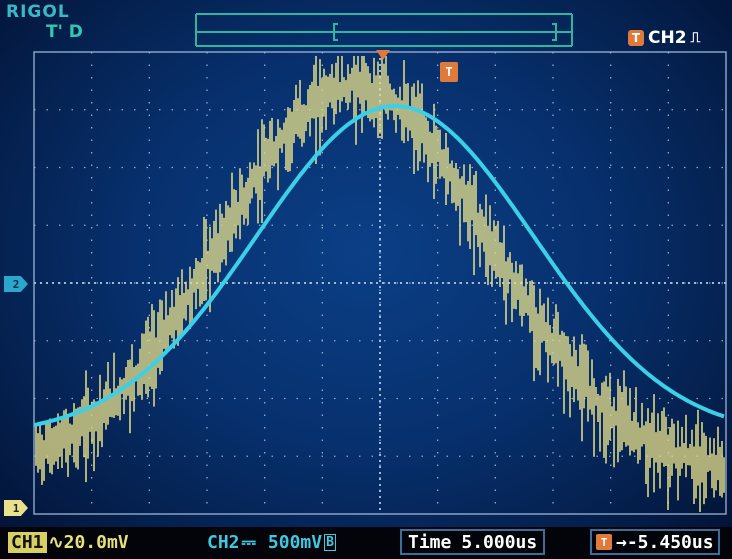 This screenshot has width=732, height=559. Describe the element at coordinates (223, 542) in the screenshot. I see `ch2-label: CH2` at that location.